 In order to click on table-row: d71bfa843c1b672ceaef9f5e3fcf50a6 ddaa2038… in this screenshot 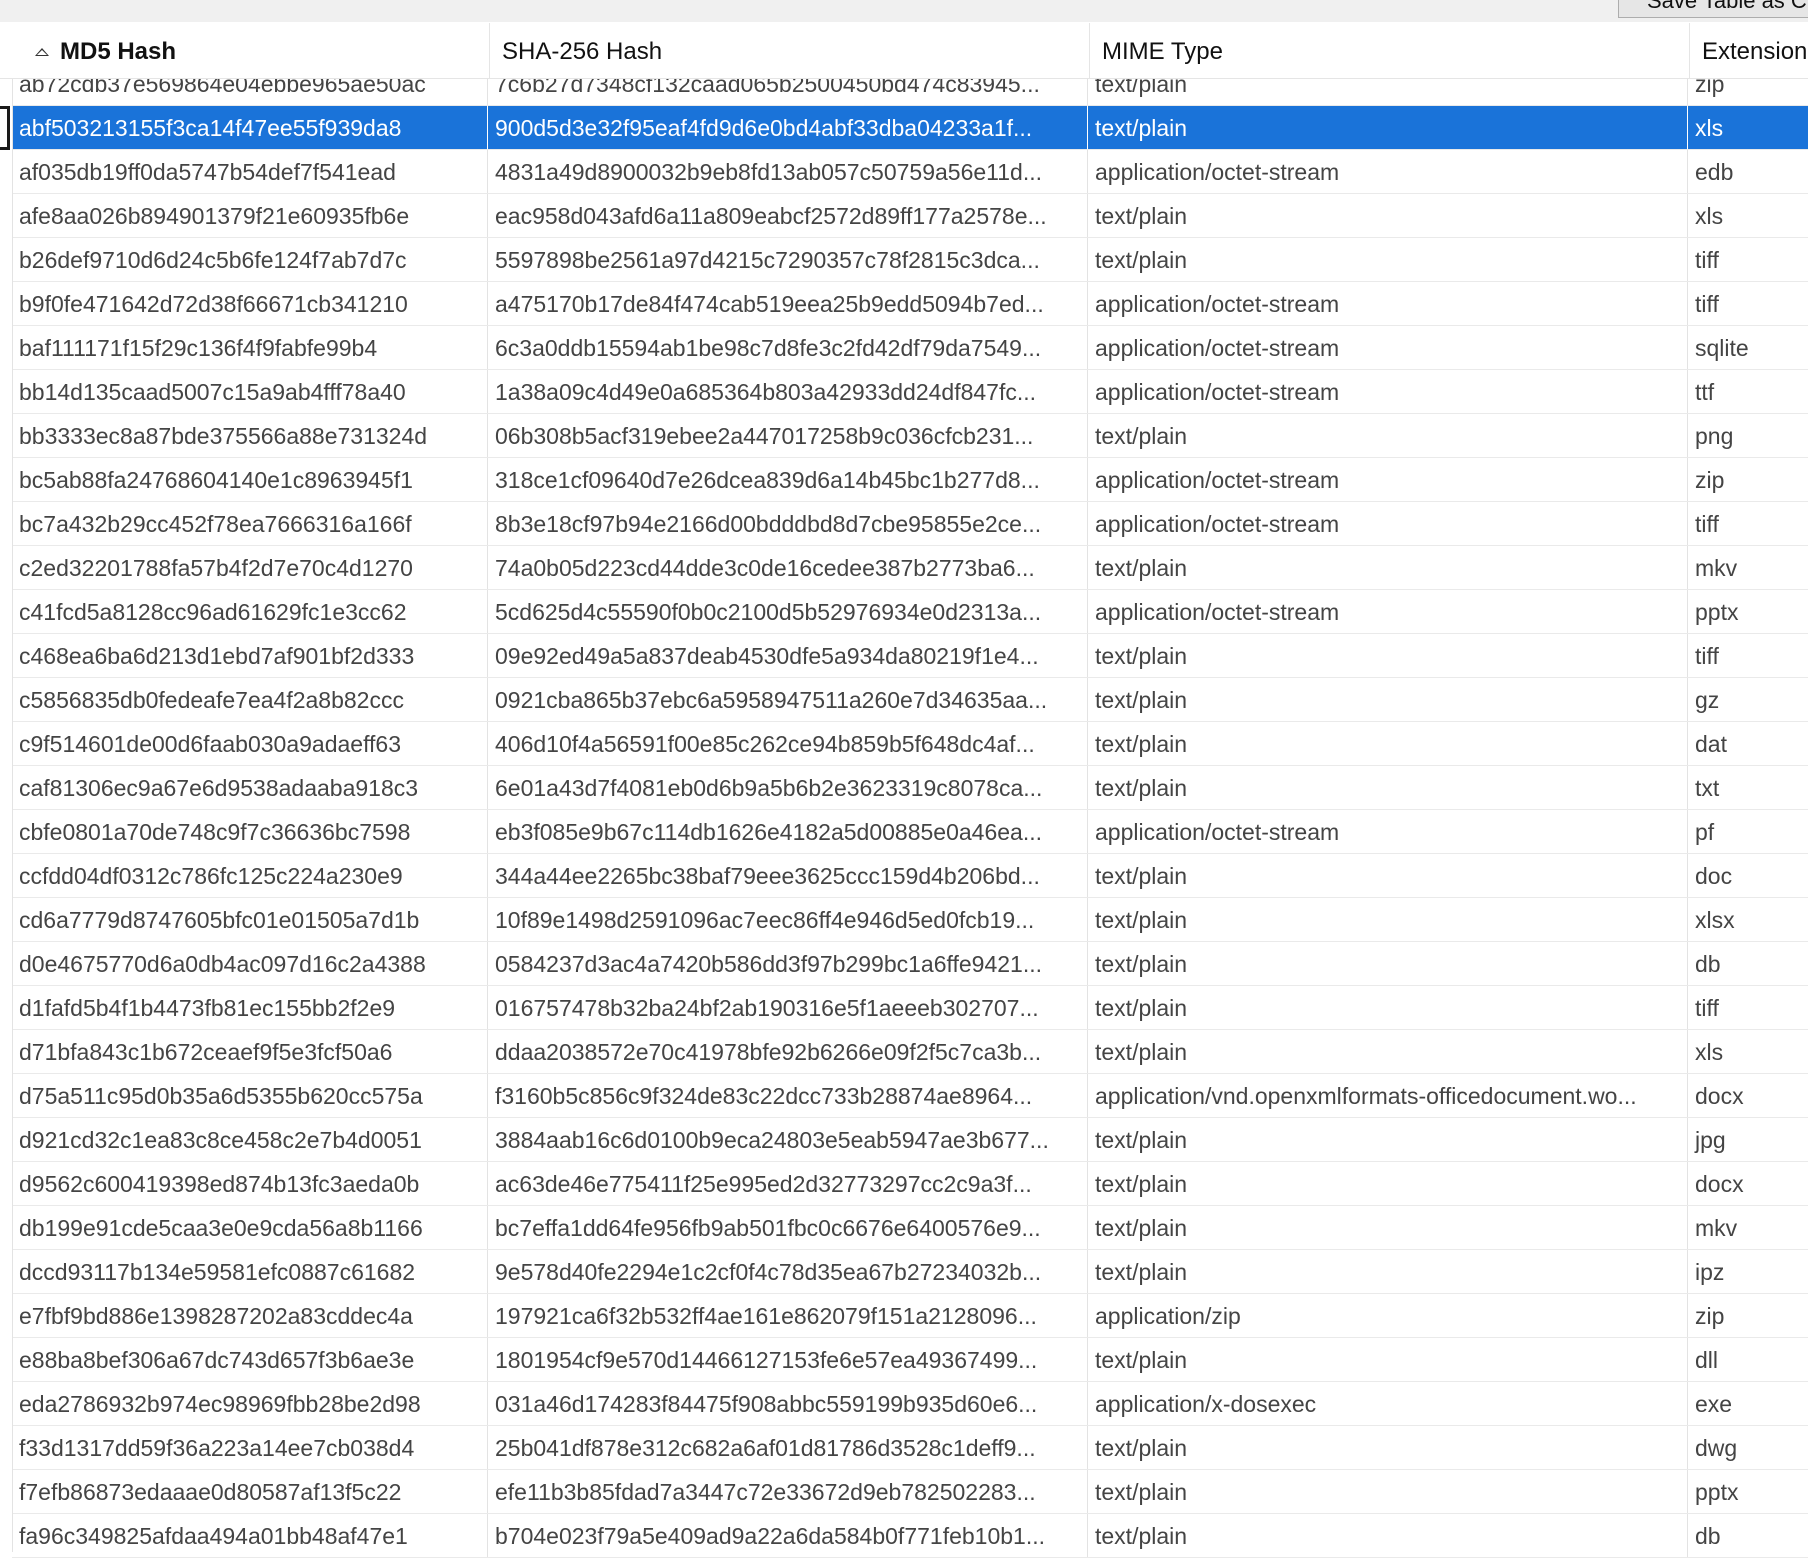, I will do `click(910, 1052)`.